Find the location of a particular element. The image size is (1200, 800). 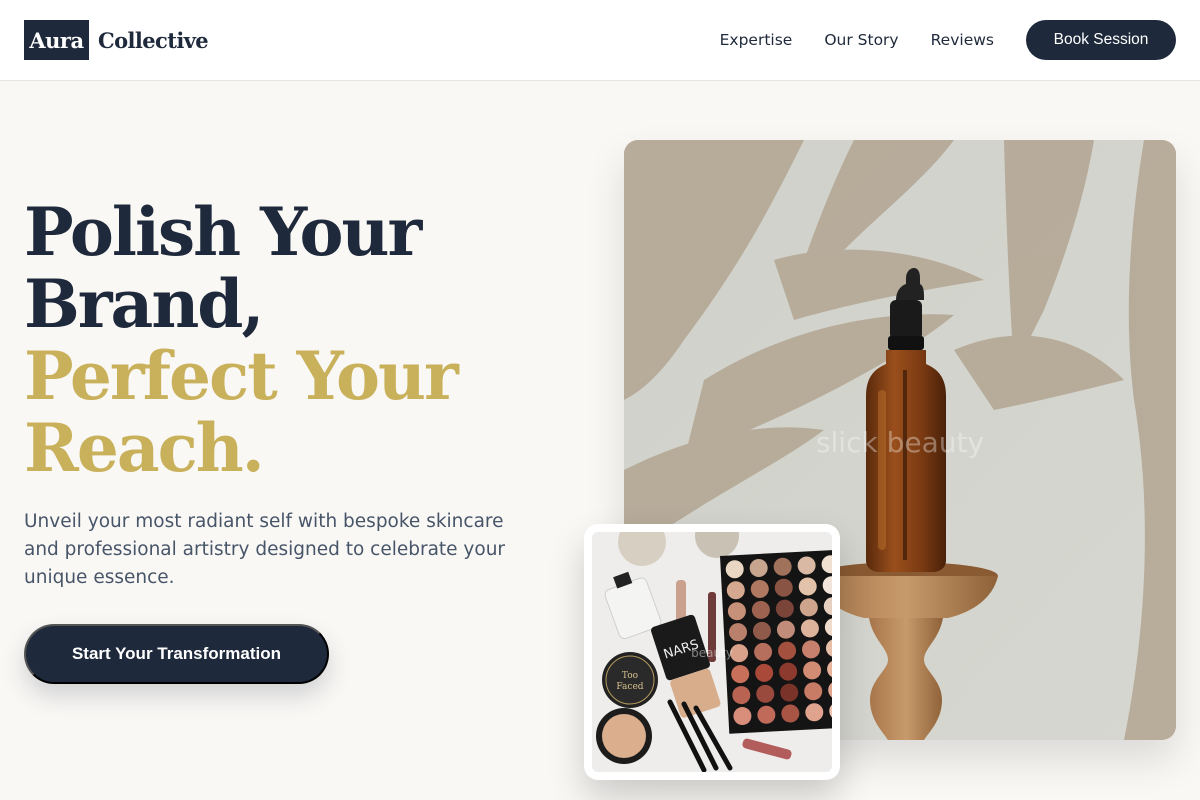

svg-text: Faced is located at coordinates (629, 687).